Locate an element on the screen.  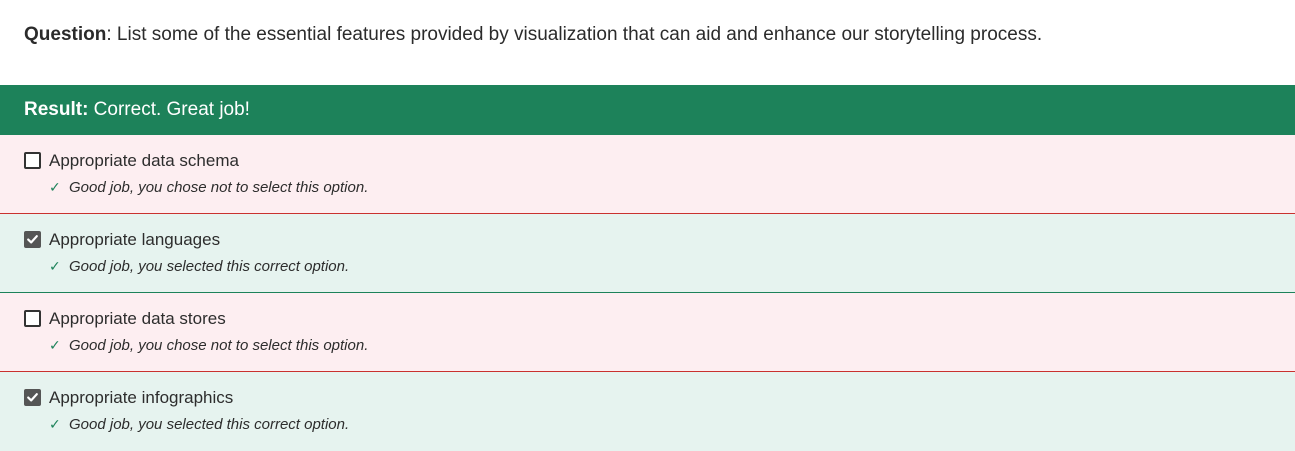
result-label: Result: is located at coordinates (56, 109).